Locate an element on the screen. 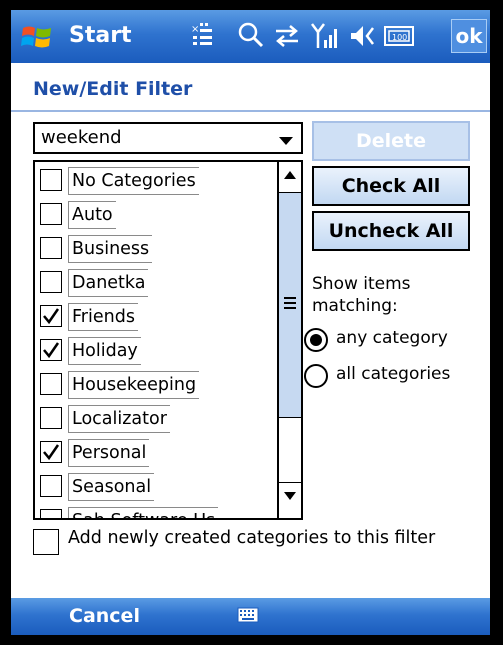 The height and width of the screenshot is (645, 503). list-item: Localizator is located at coordinates (157, 417).